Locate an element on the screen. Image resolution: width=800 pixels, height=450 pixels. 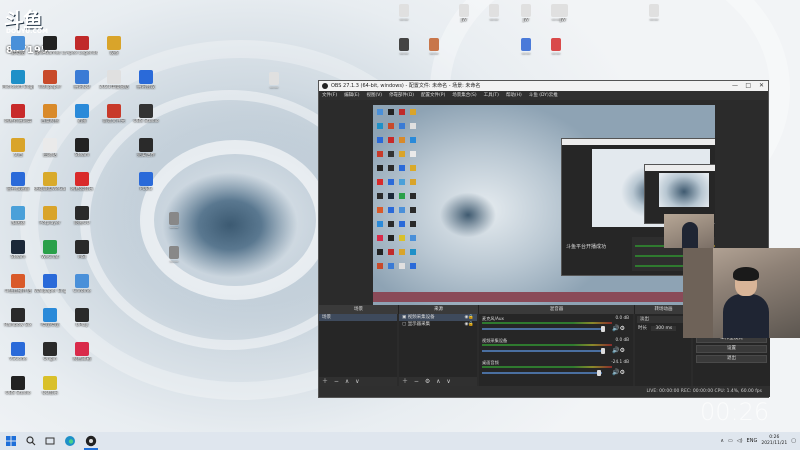
desktop-icon: VSCode is located at coordinates (18, 352).